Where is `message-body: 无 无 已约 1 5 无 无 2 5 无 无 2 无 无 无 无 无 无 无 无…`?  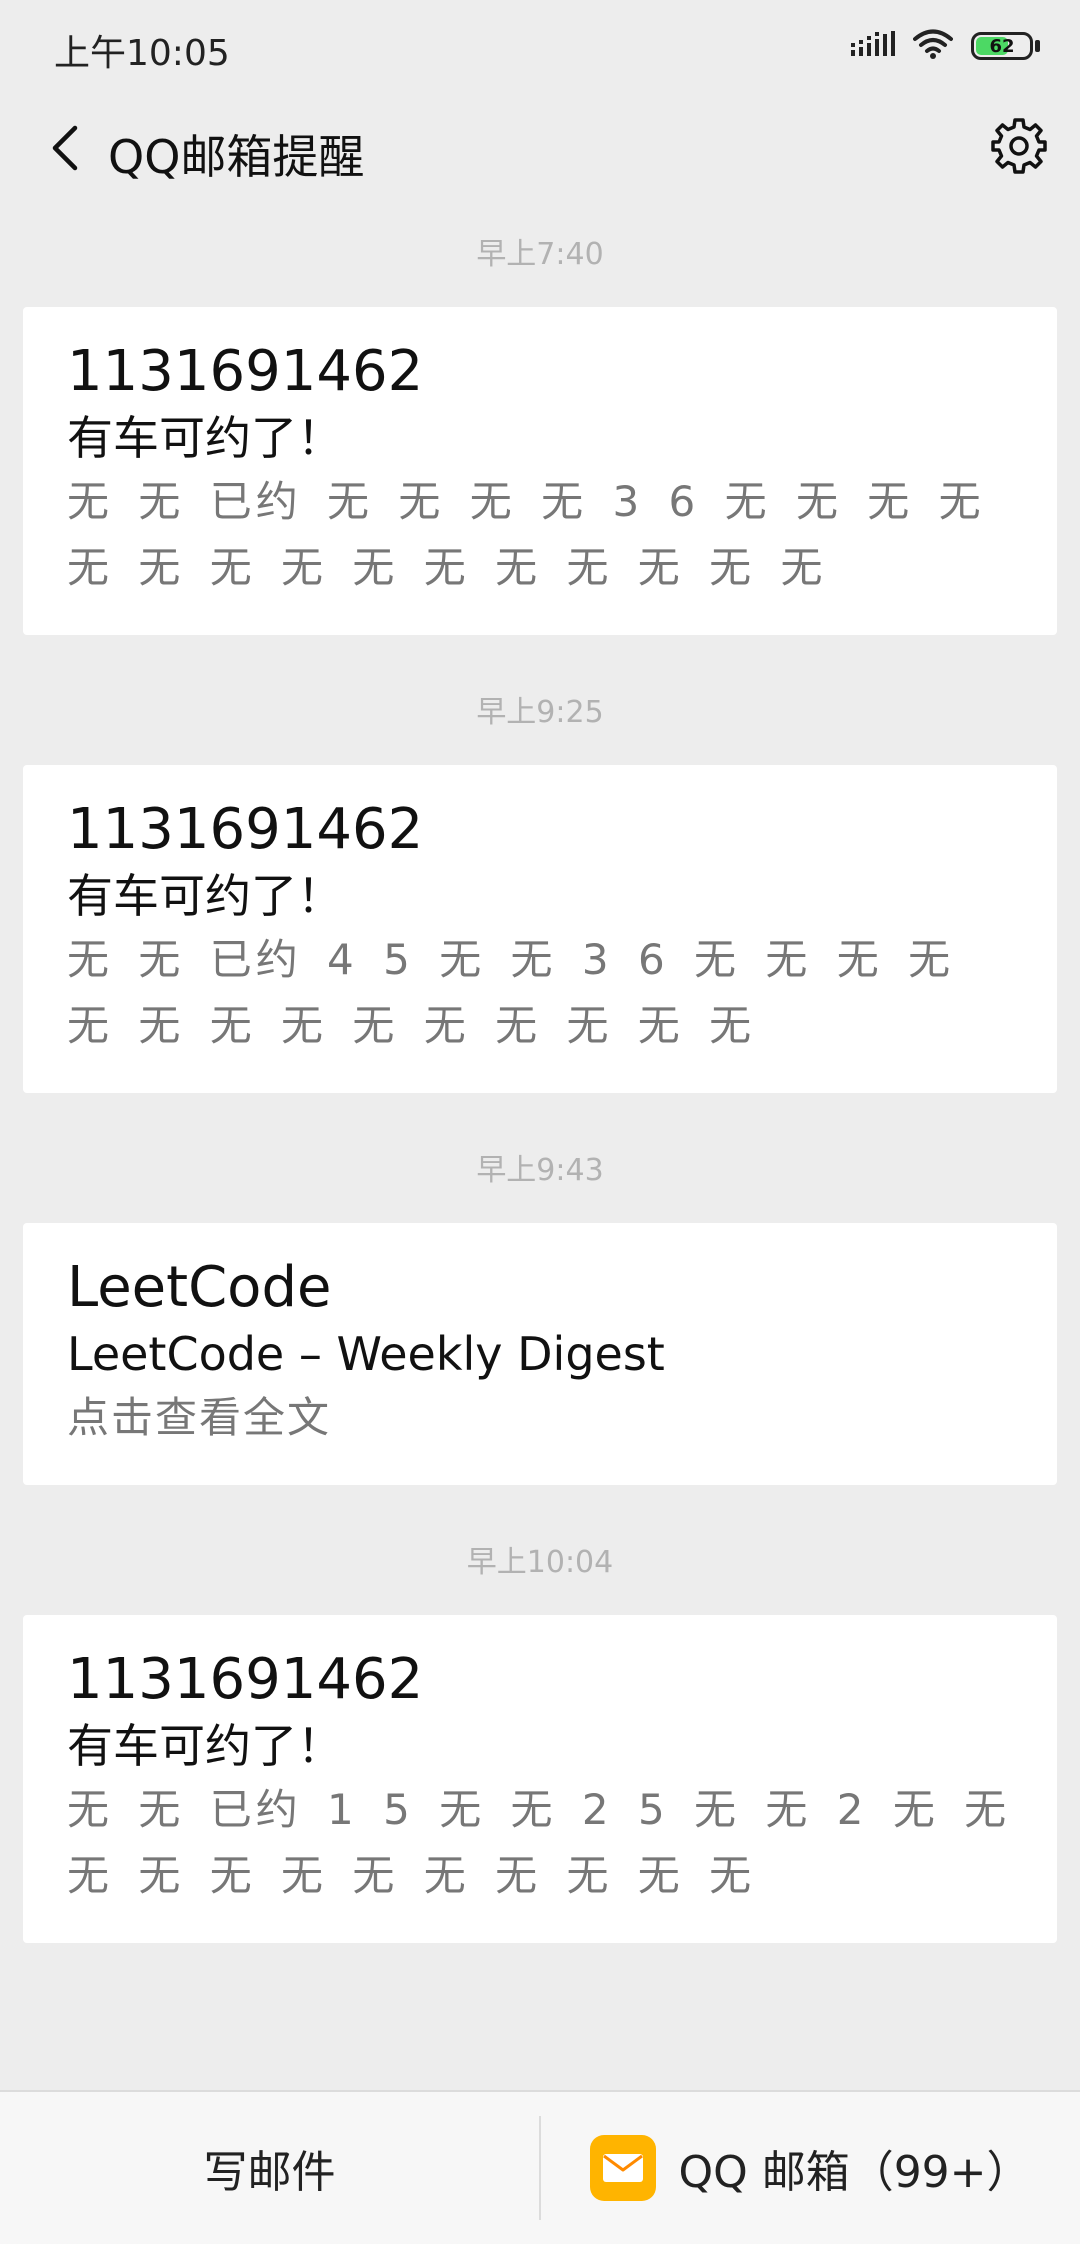 message-body: 无 无 已约 1 5 无 无 2 5 无 无 2 无 无 无 无 无 无 无 无… is located at coordinates (539, 1842).